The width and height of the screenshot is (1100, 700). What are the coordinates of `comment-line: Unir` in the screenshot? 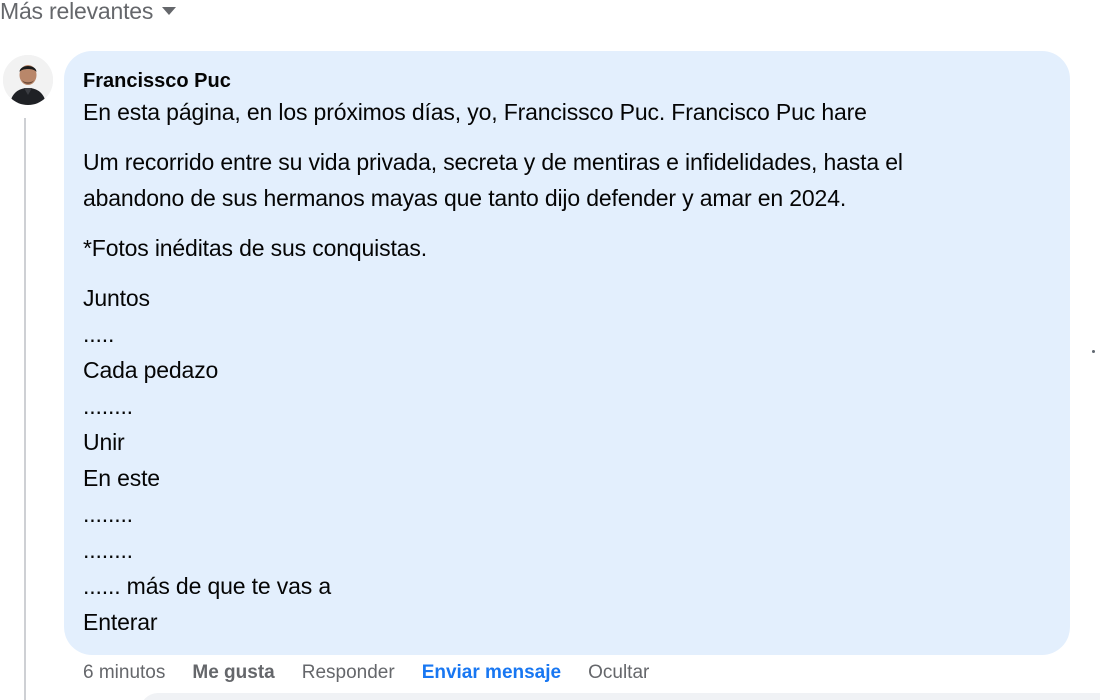 It's located at (104, 442).